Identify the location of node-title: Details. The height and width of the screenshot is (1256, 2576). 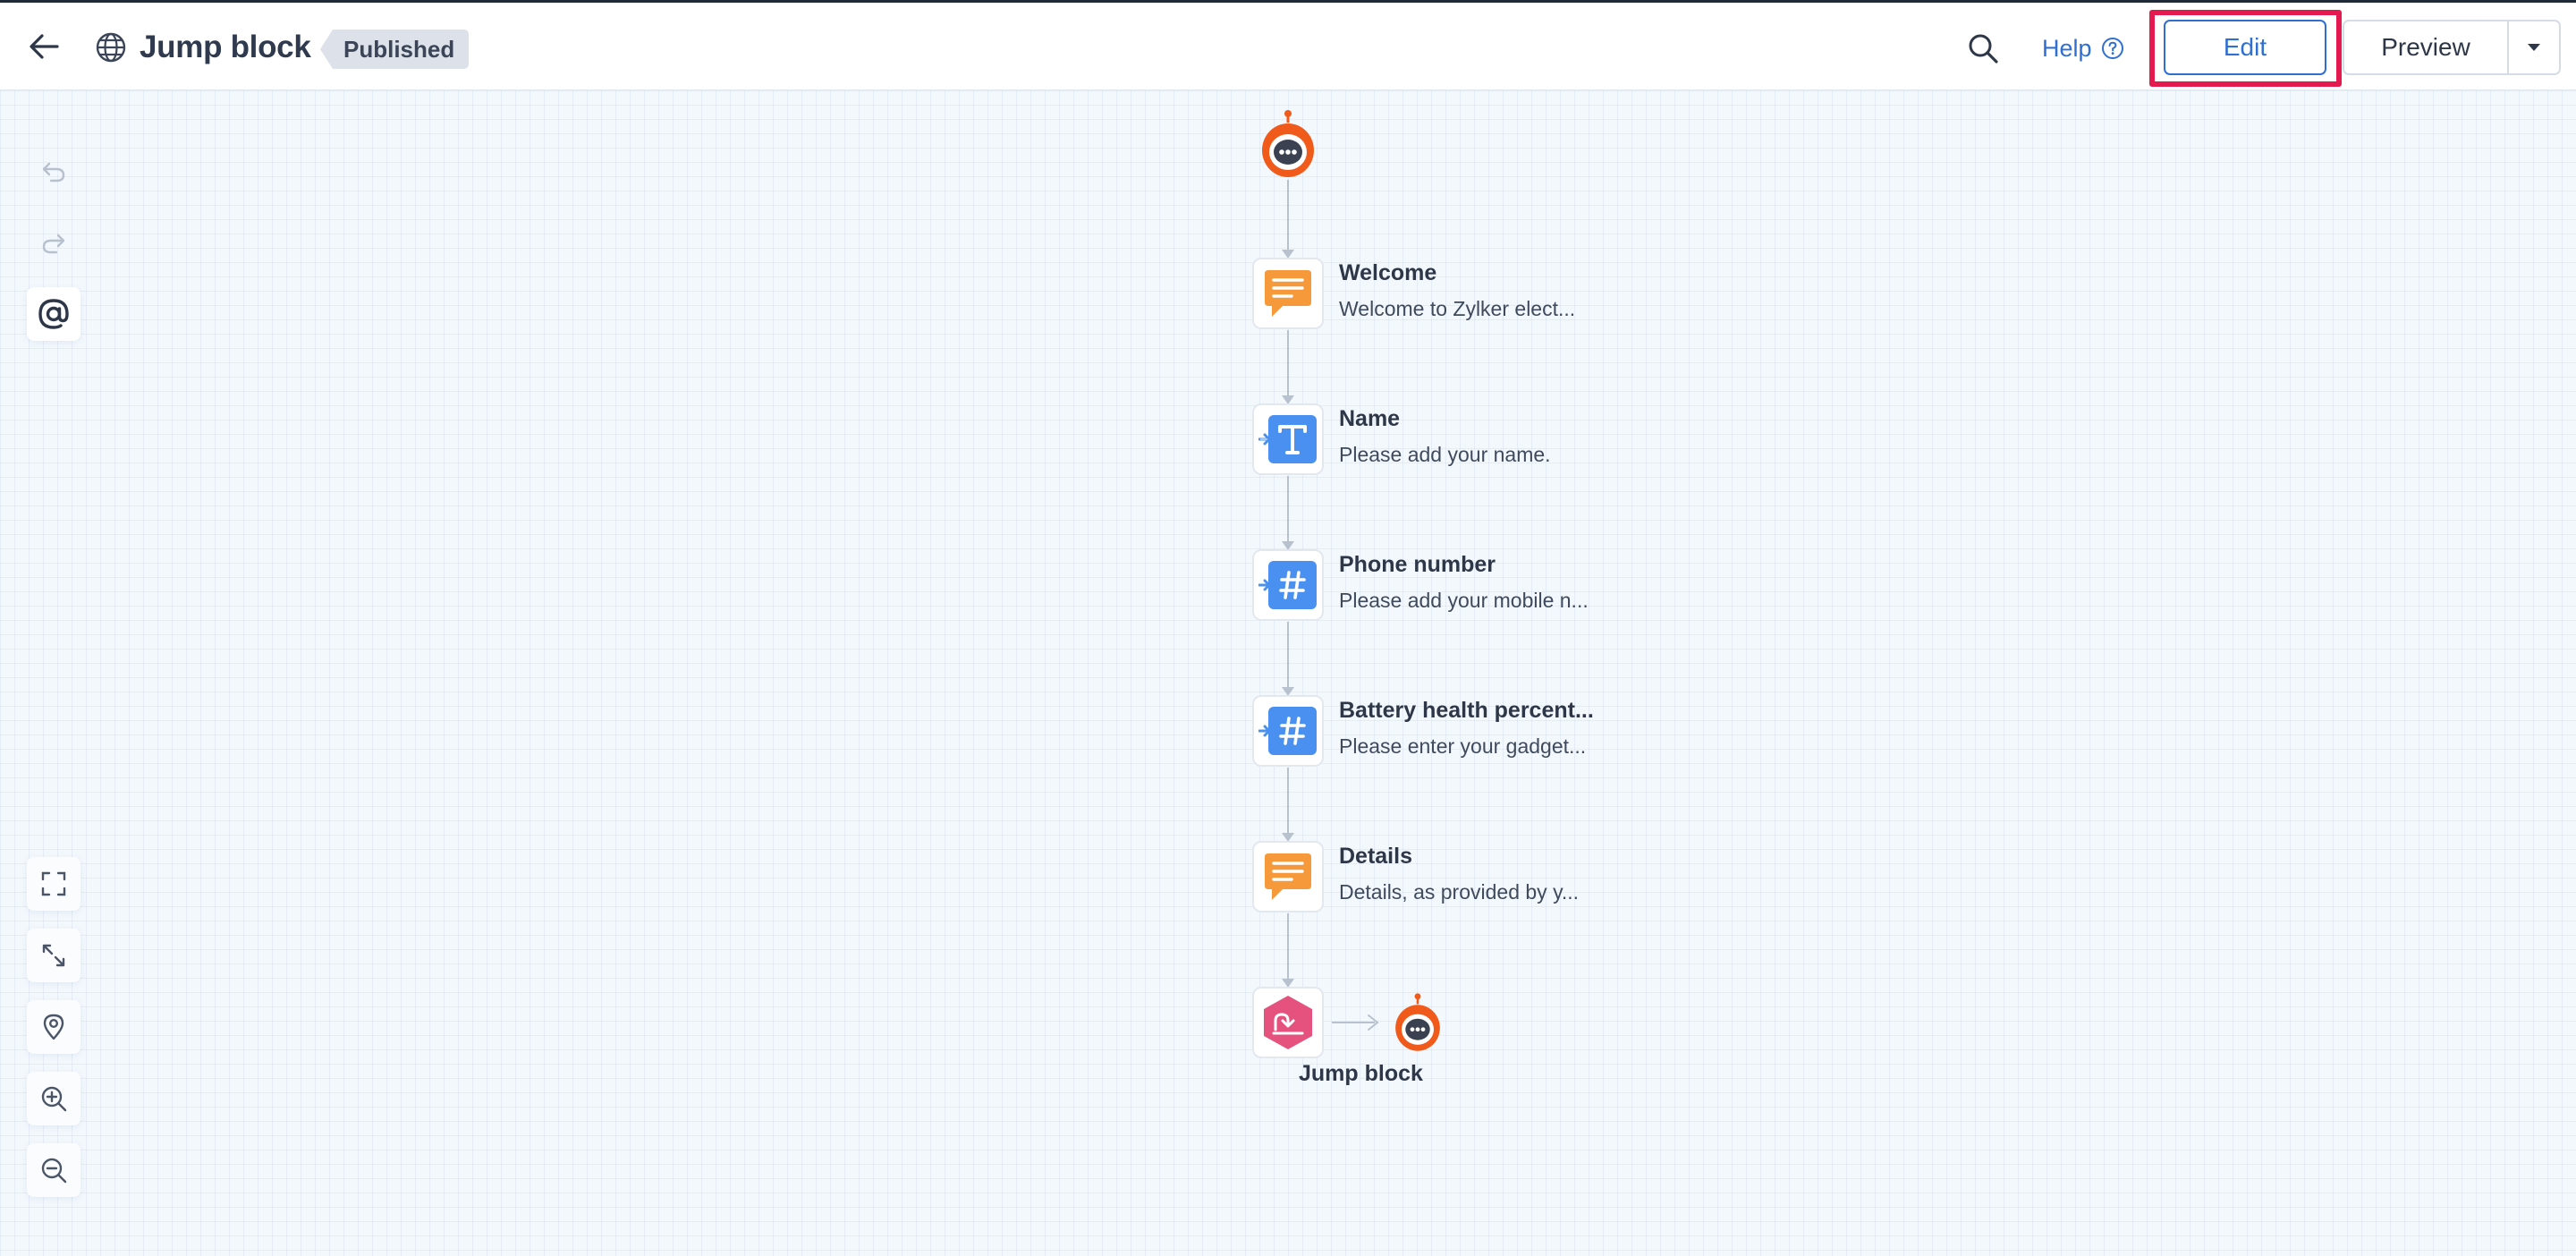
(1375, 856).